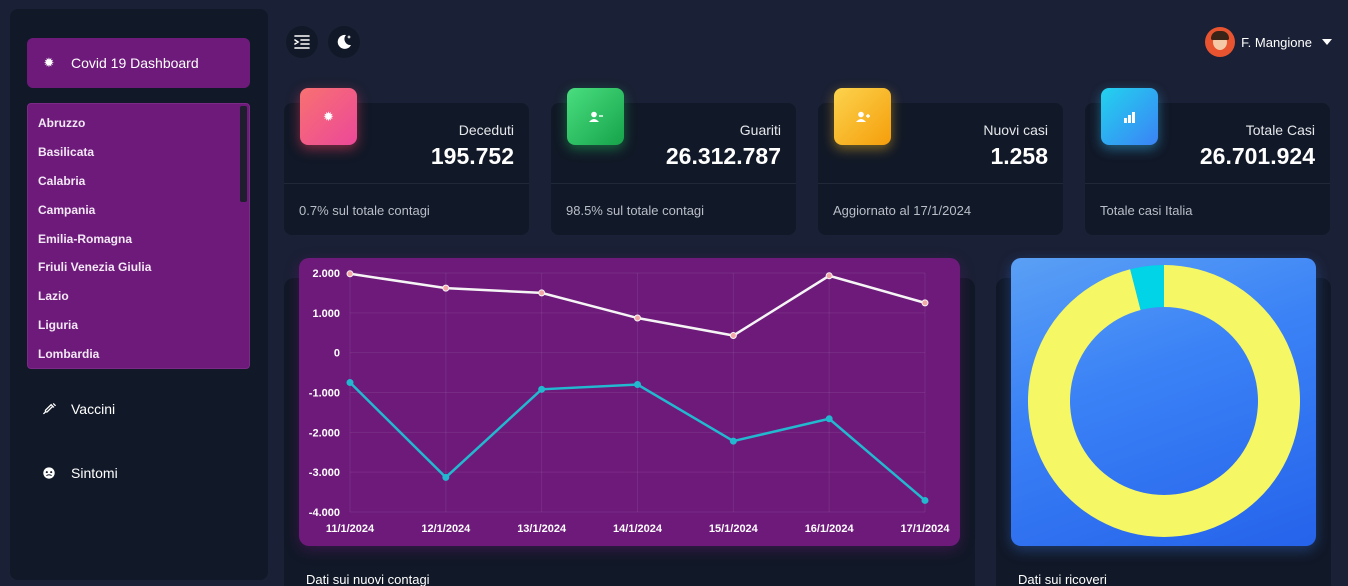 The width and height of the screenshot is (1348, 586). Describe the element at coordinates (638, 529) in the screenshot. I see `x-tick-label: 14/1/2024` at that location.